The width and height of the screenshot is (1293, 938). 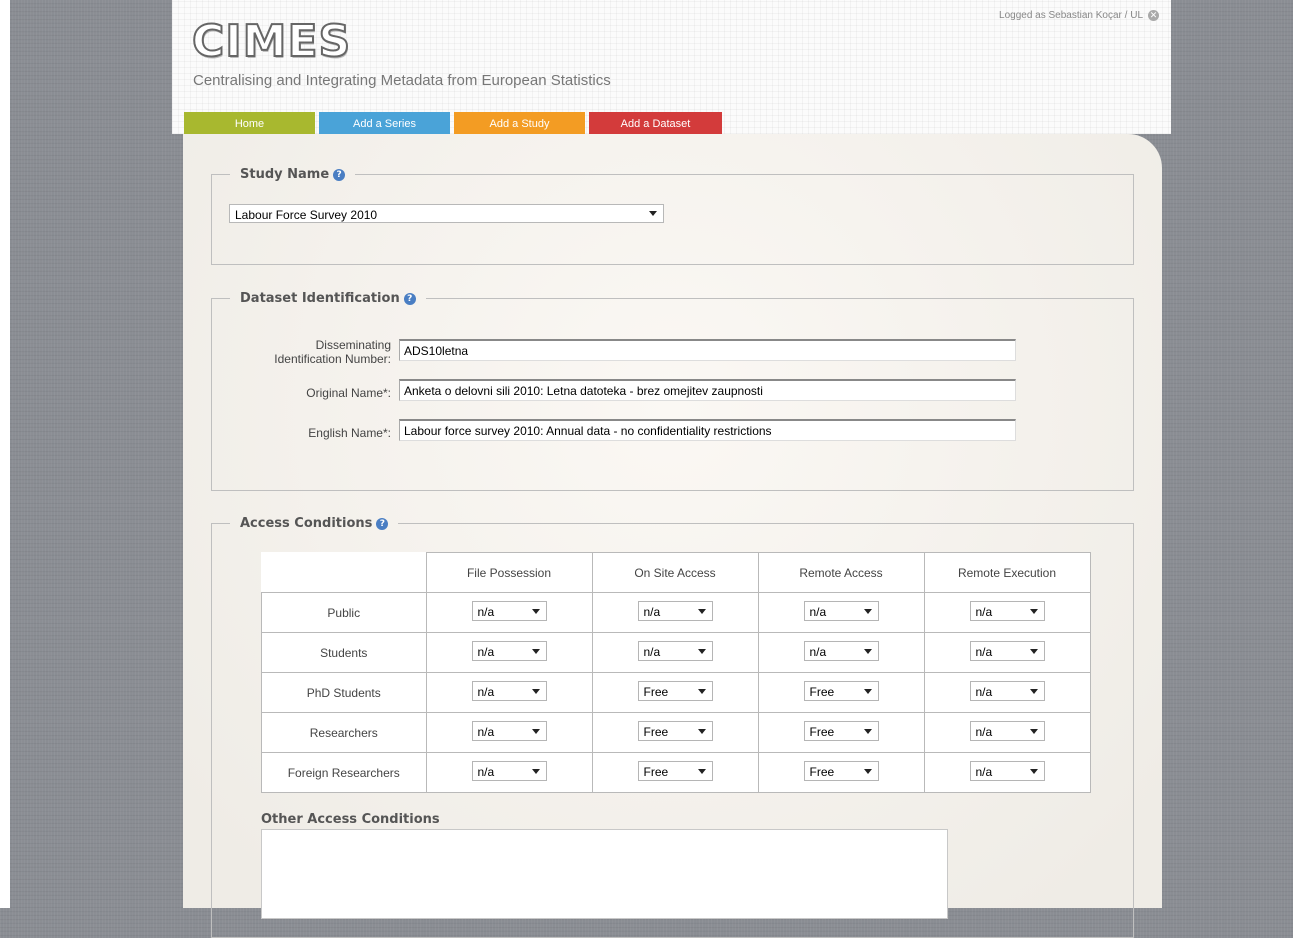 I want to click on row-label: Public, so click(x=344, y=612).